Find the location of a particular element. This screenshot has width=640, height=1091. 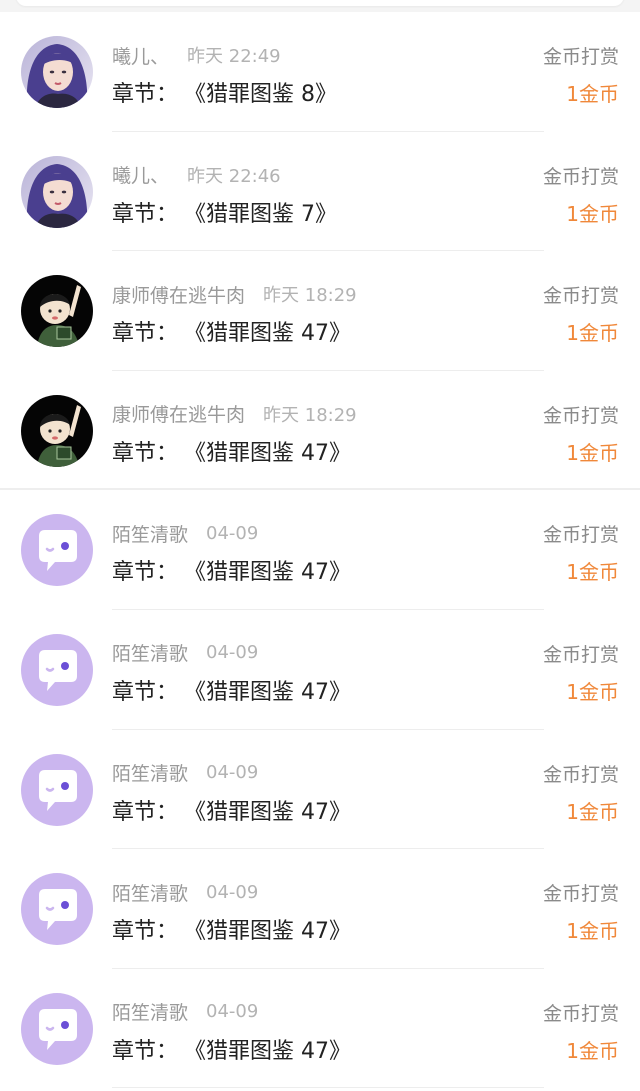

chapter-line: 章节： 《猎罪图鉴 8》 is located at coordinates (224, 92).